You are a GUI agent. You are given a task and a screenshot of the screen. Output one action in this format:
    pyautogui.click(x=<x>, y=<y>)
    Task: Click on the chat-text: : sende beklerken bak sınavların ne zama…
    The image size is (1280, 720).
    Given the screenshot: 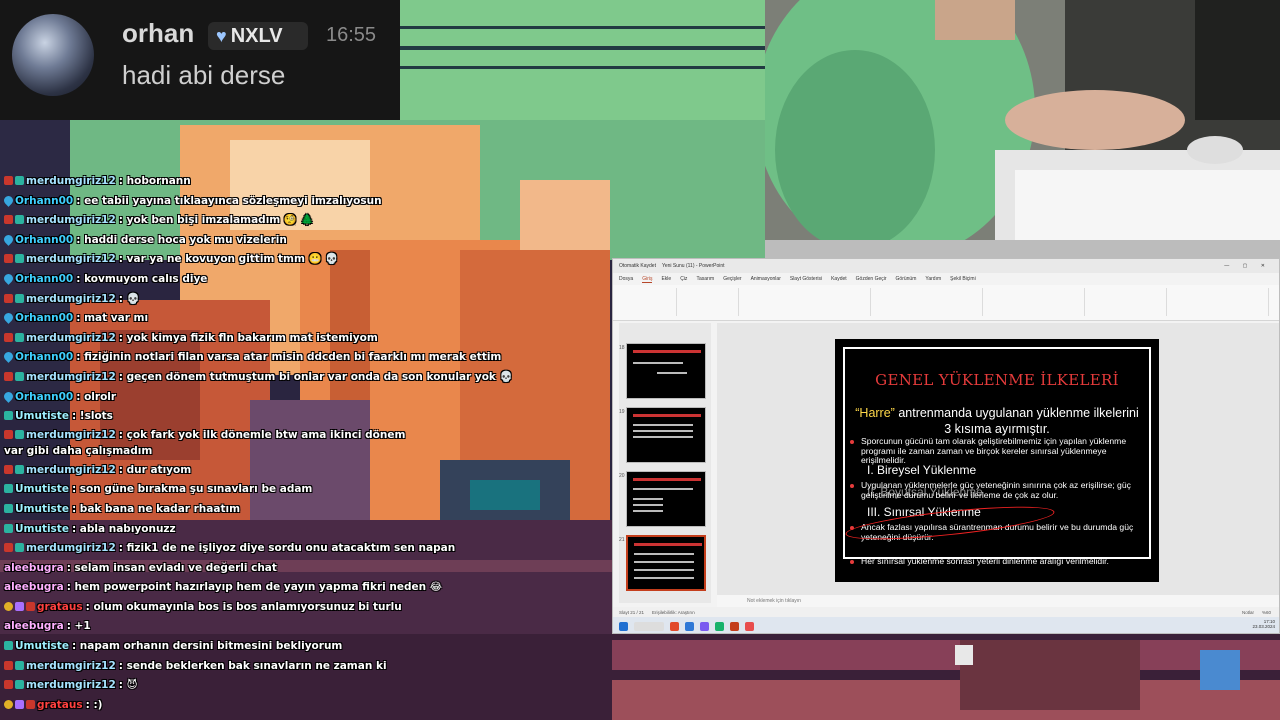 What is the action you would take?
    pyautogui.click(x=252, y=665)
    